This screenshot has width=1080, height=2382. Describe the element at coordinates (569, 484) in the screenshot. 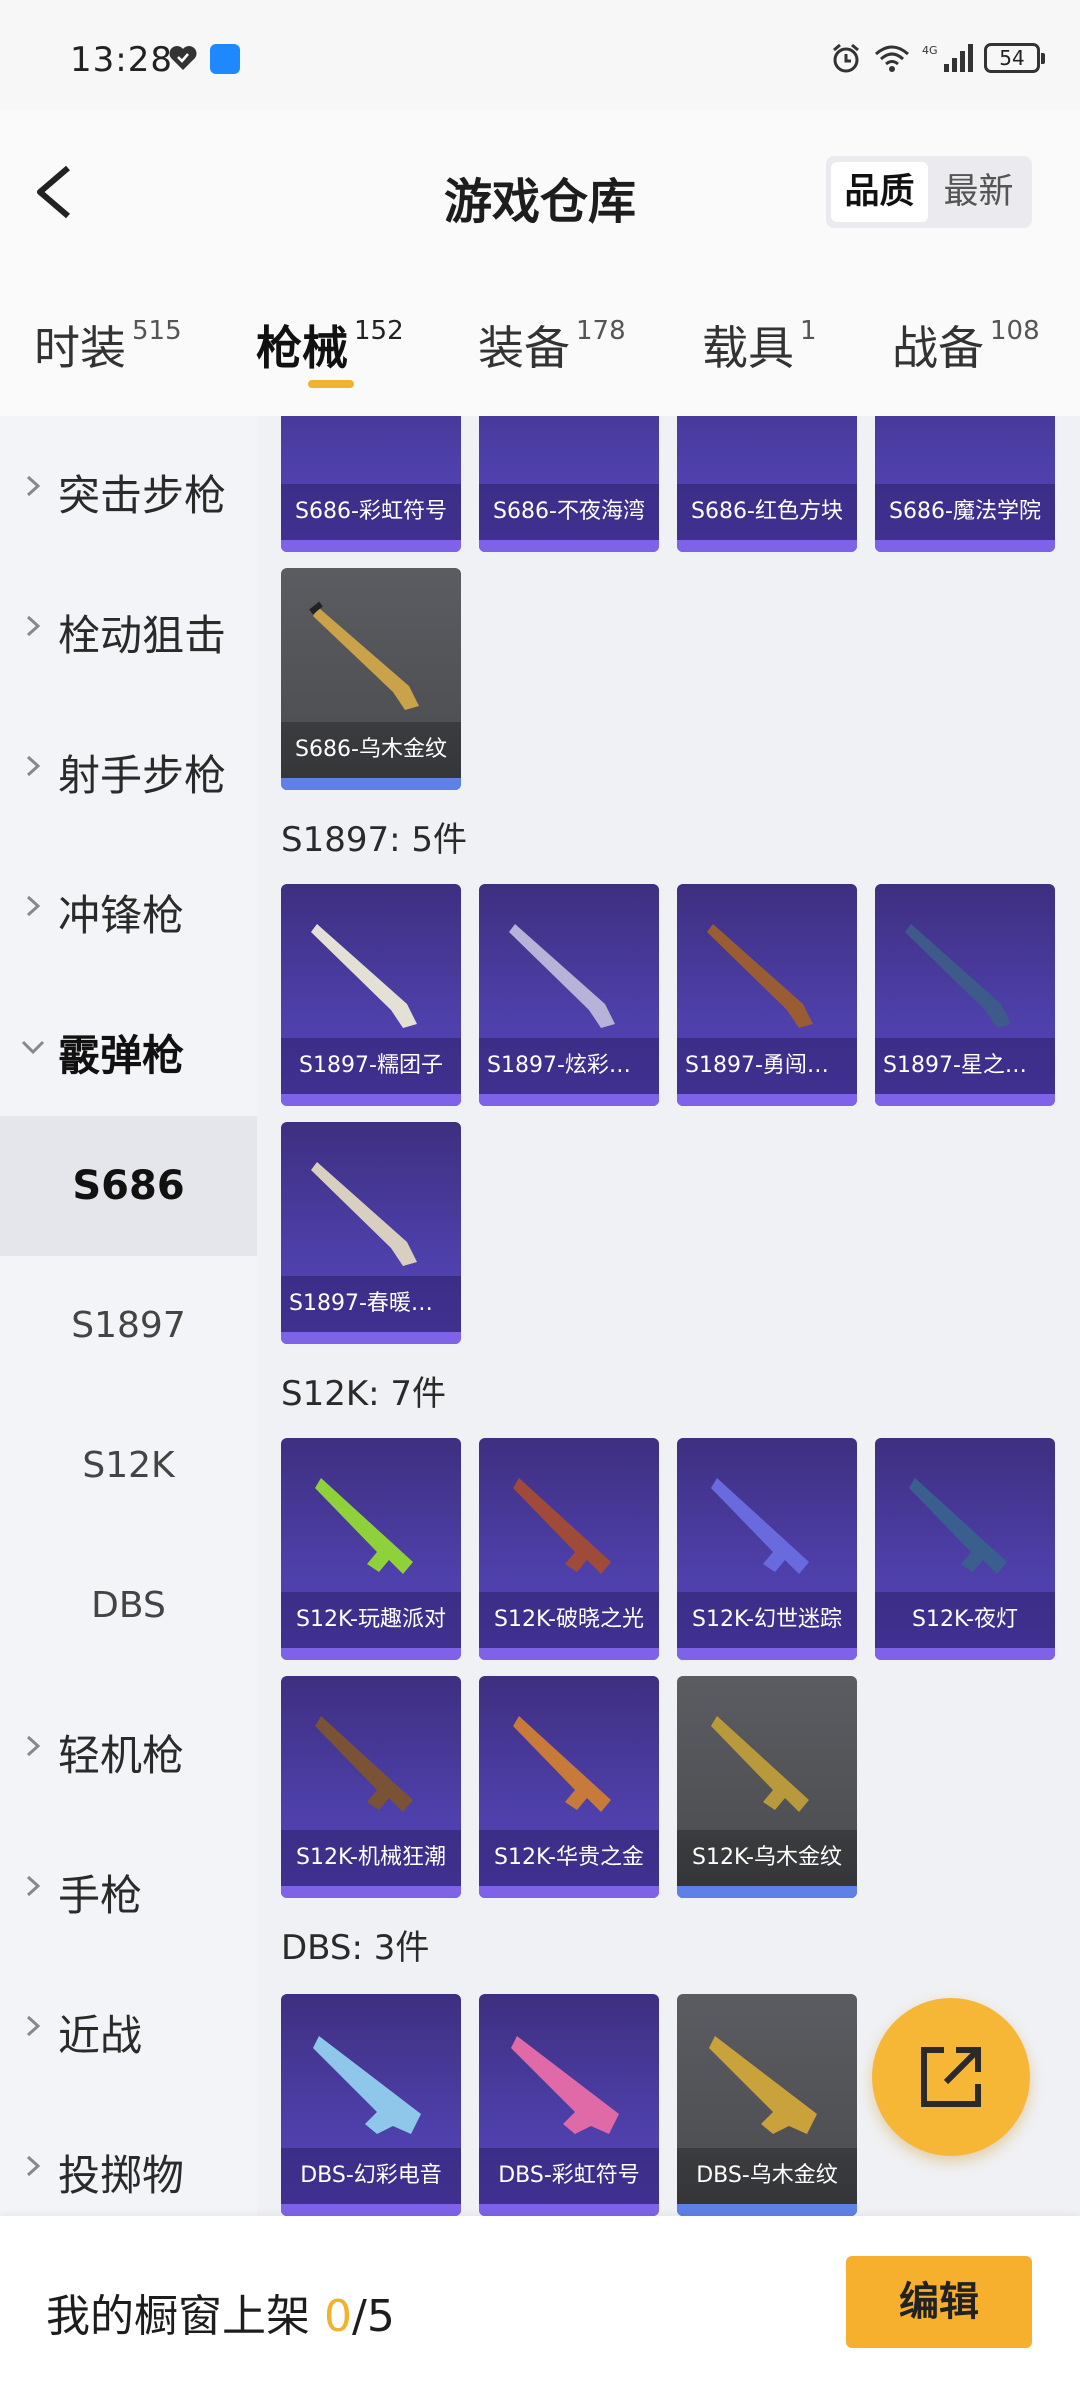

I see `item-card: S686-不夜海湾` at that location.